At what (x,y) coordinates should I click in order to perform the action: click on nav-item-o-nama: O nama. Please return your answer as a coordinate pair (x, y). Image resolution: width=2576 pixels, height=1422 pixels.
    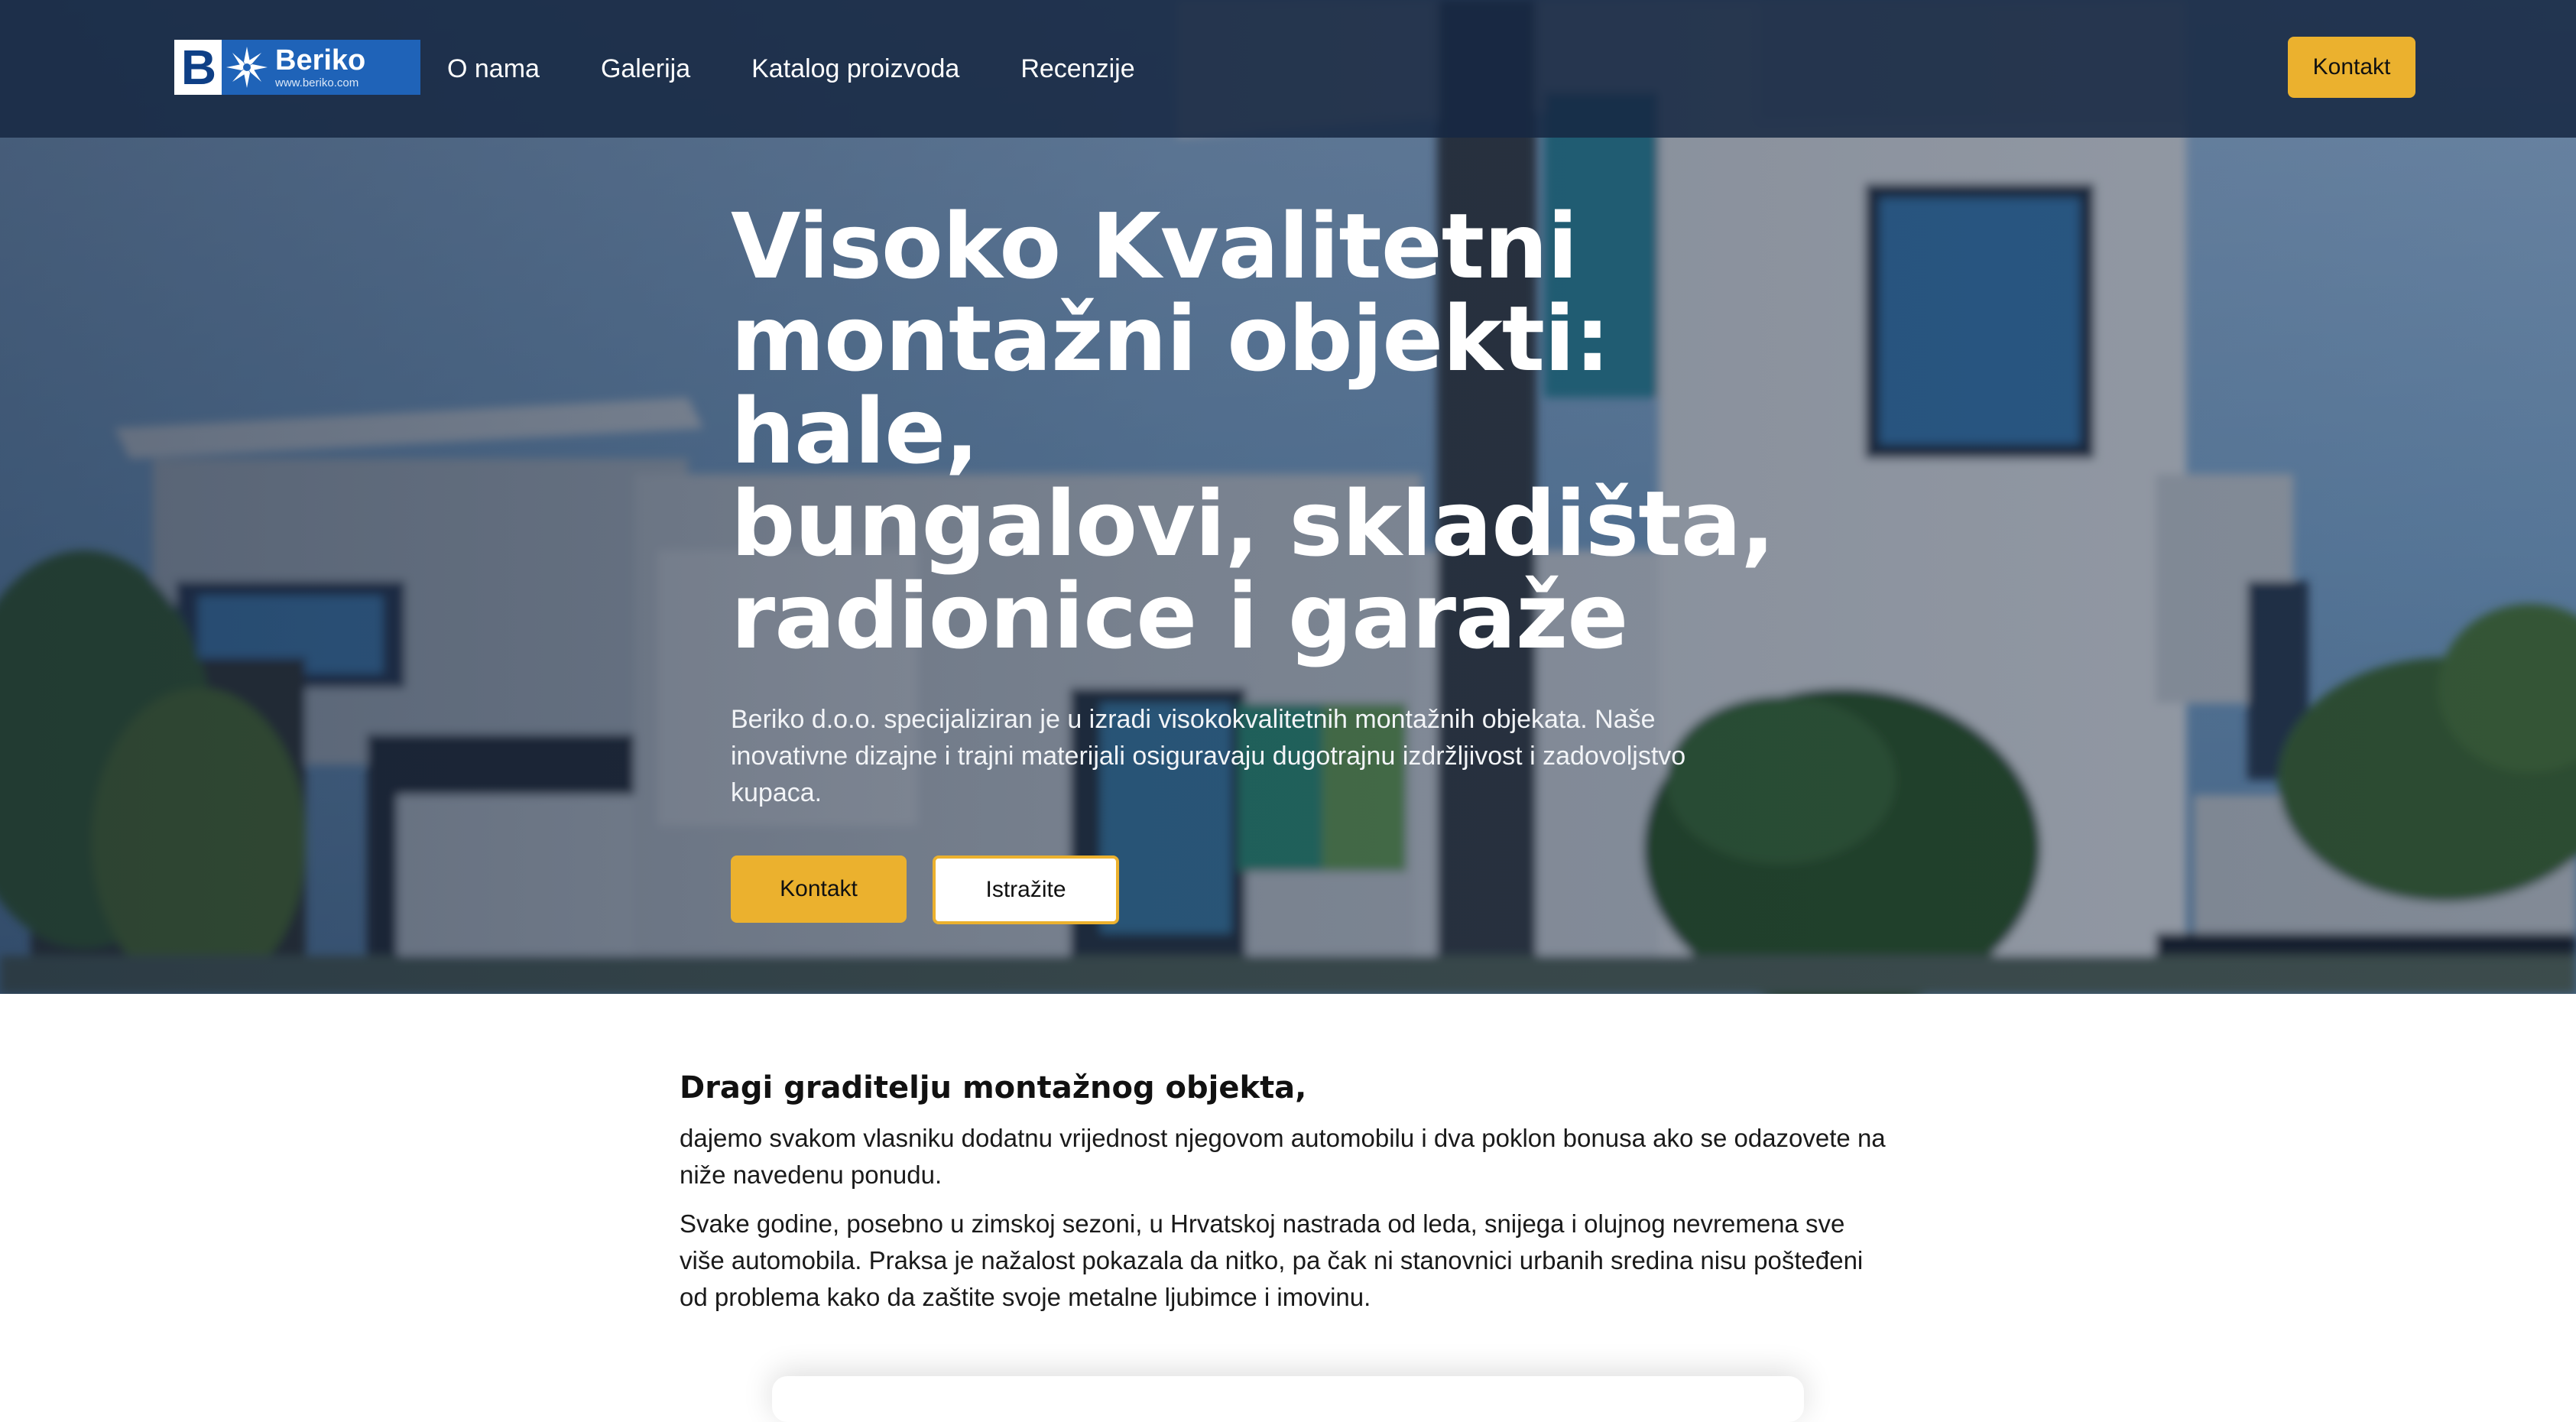
    Looking at the image, I should click on (493, 69).